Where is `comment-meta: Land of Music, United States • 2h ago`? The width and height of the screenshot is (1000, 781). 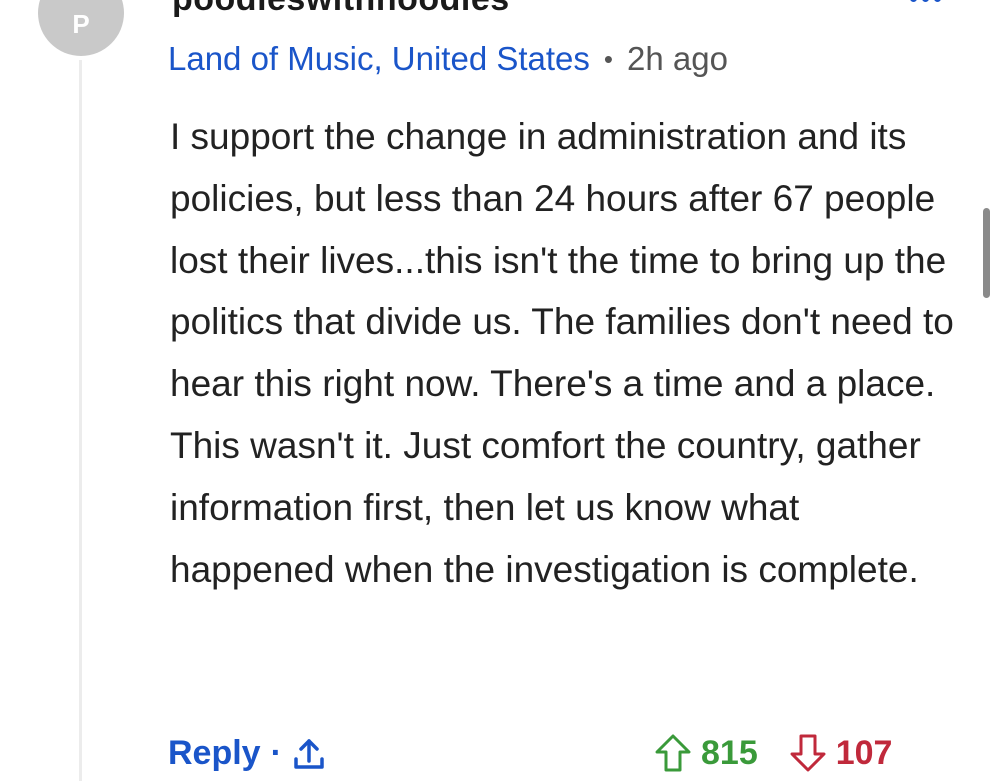
comment-meta: Land of Music, United States • 2h ago is located at coordinates (448, 59).